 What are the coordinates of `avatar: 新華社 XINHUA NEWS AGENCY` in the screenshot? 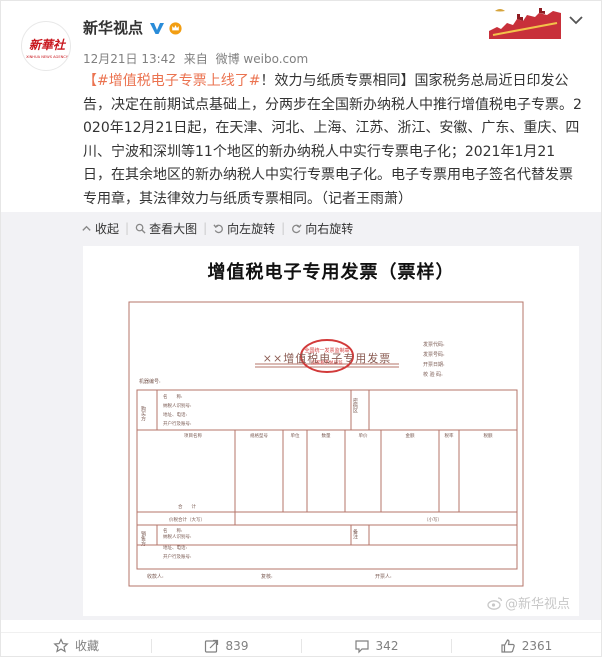 It's located at (46, 46).